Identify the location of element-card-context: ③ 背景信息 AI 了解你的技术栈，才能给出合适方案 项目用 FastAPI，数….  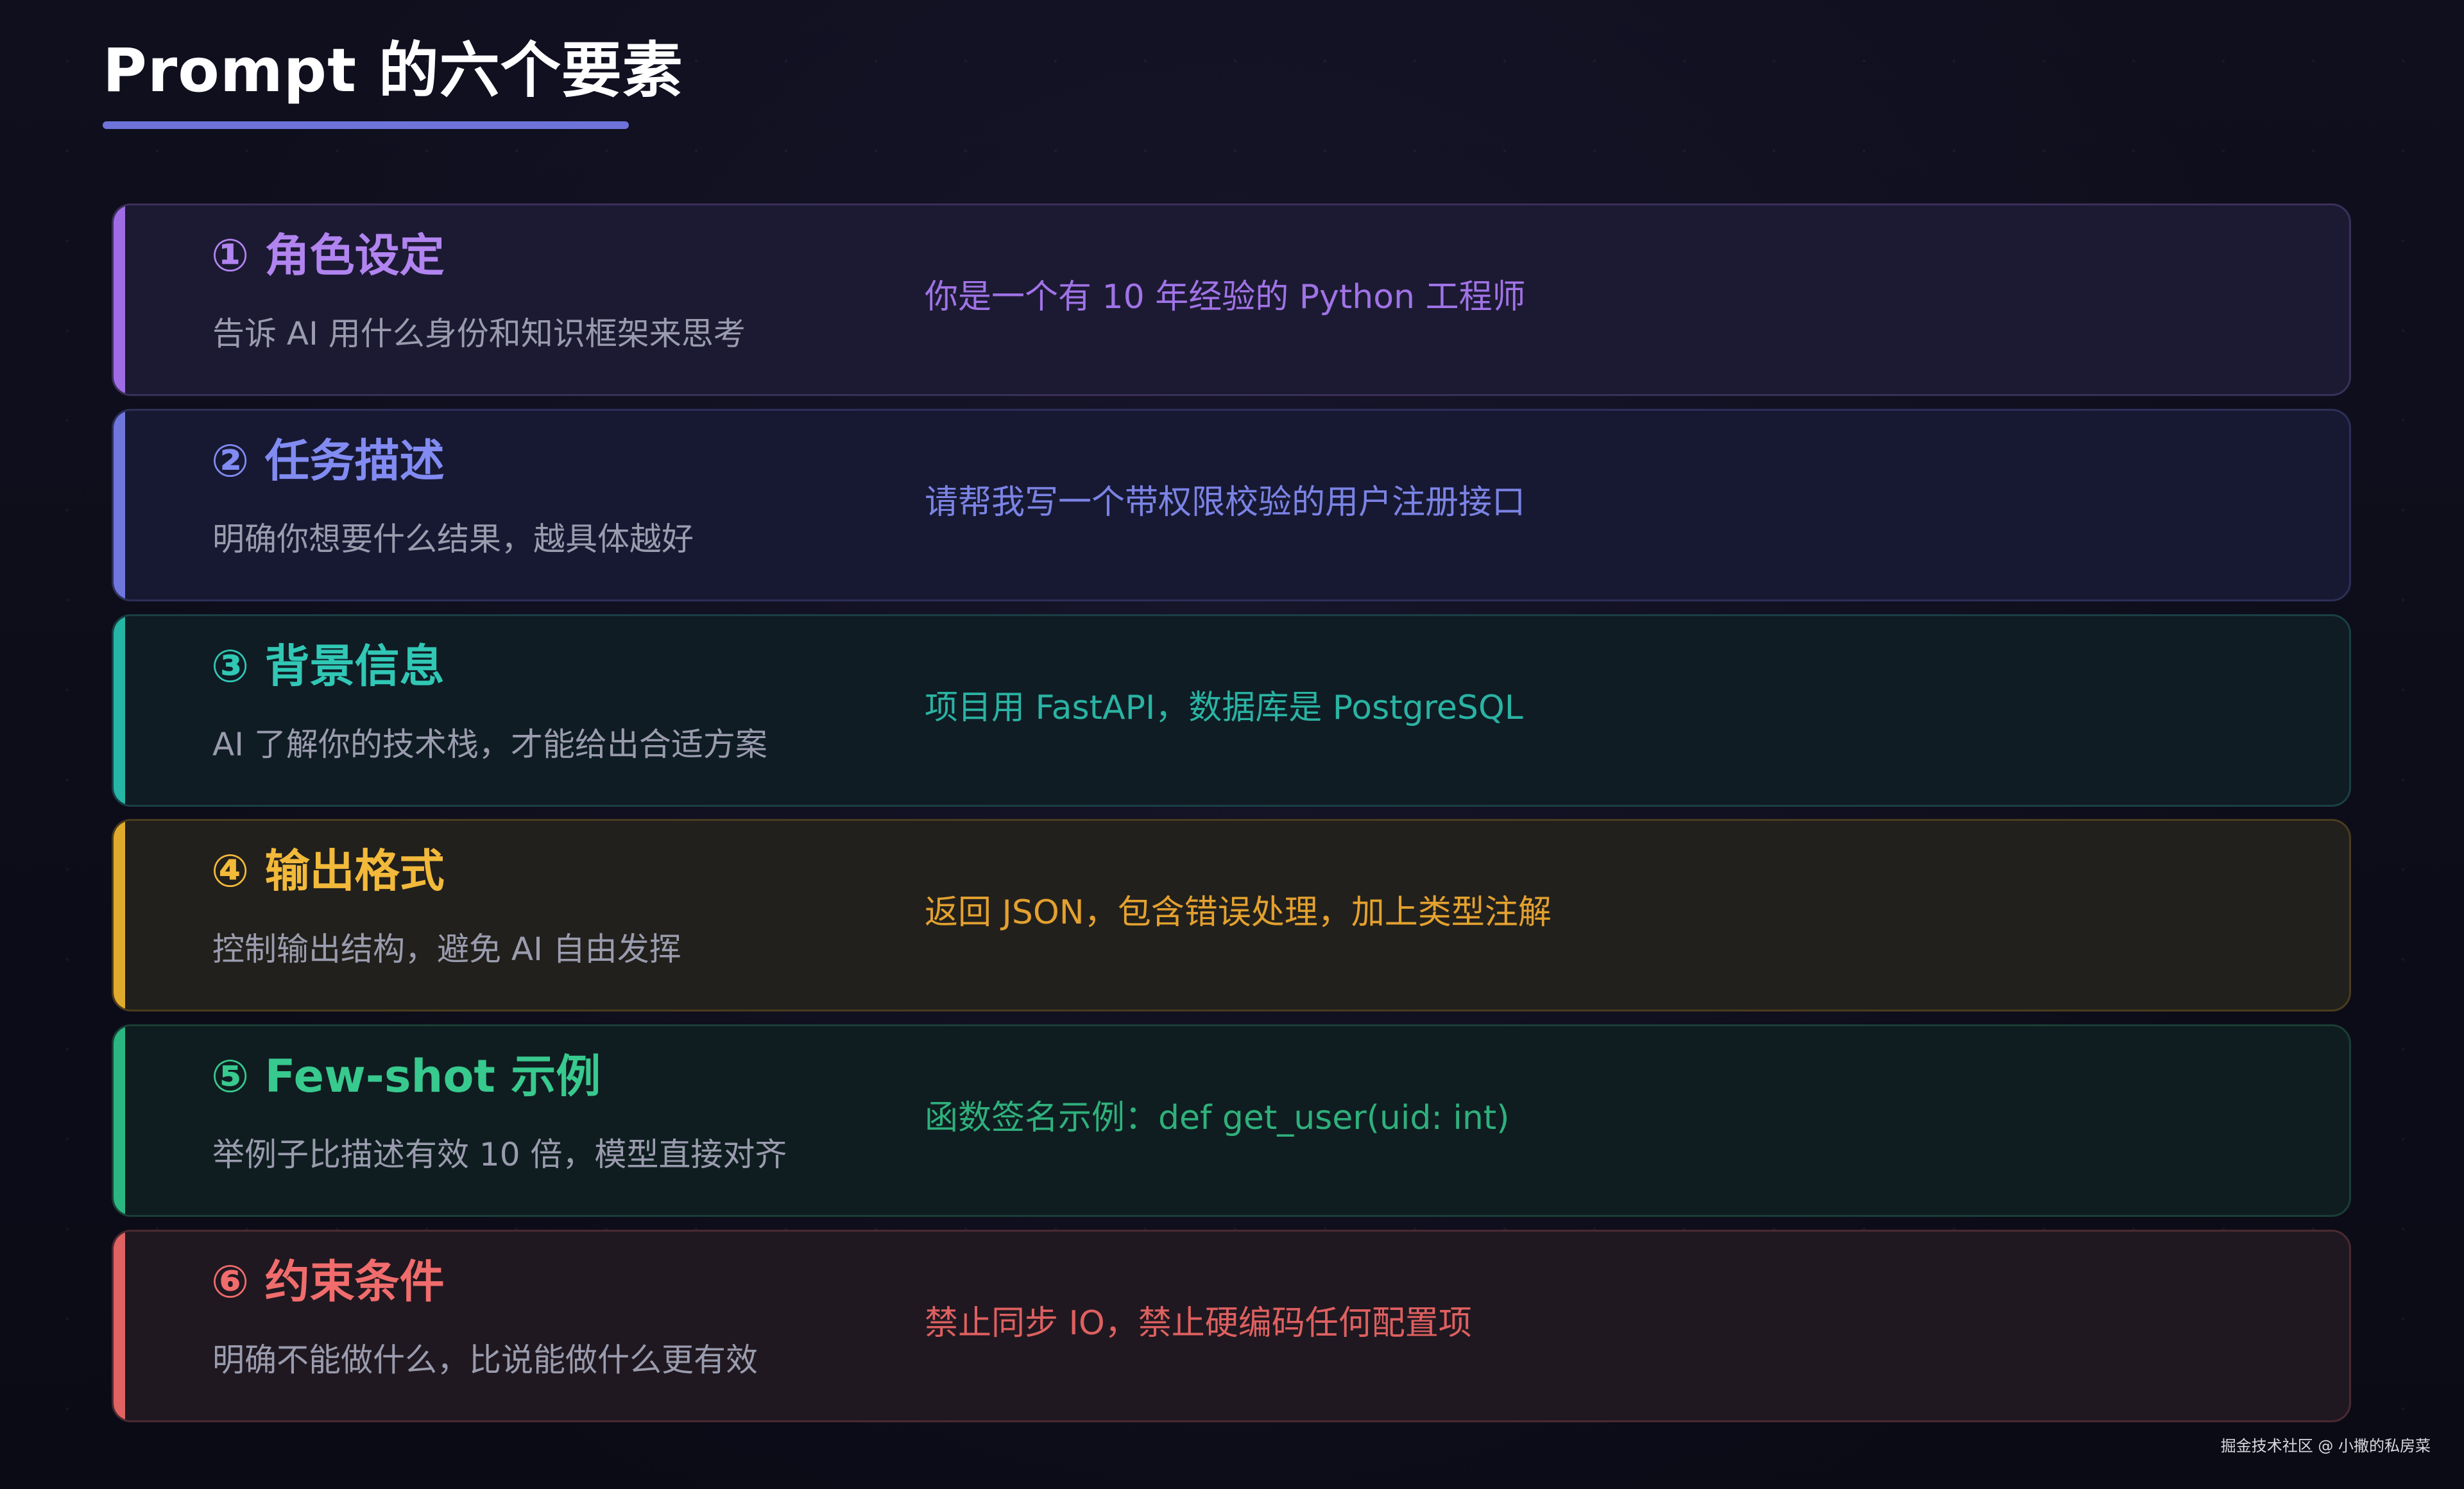
(1232, 710).